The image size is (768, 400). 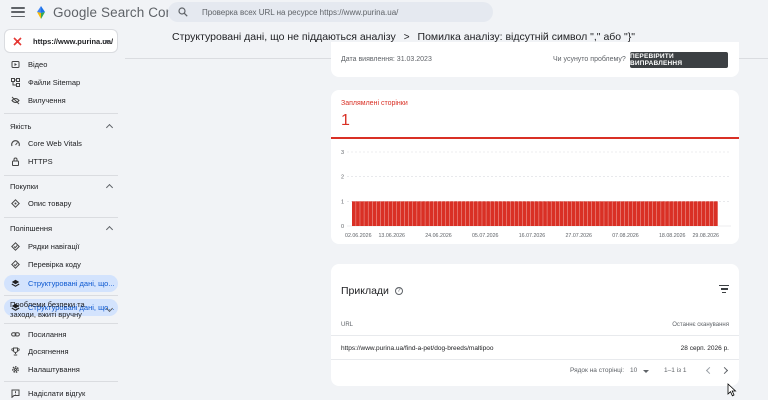 I want to click on sidebar-item-video: Відео, so click(x=61, y=64).